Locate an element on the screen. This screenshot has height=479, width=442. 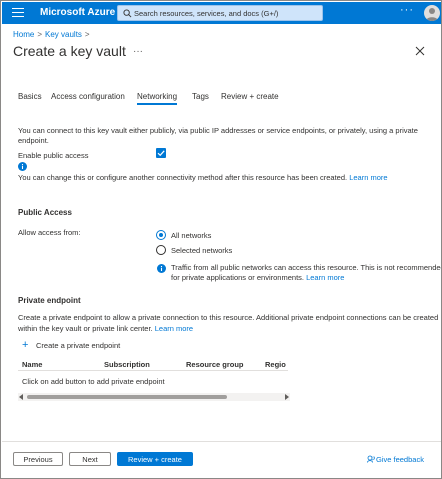
feedback-icon is located at coordinates (371, 459).